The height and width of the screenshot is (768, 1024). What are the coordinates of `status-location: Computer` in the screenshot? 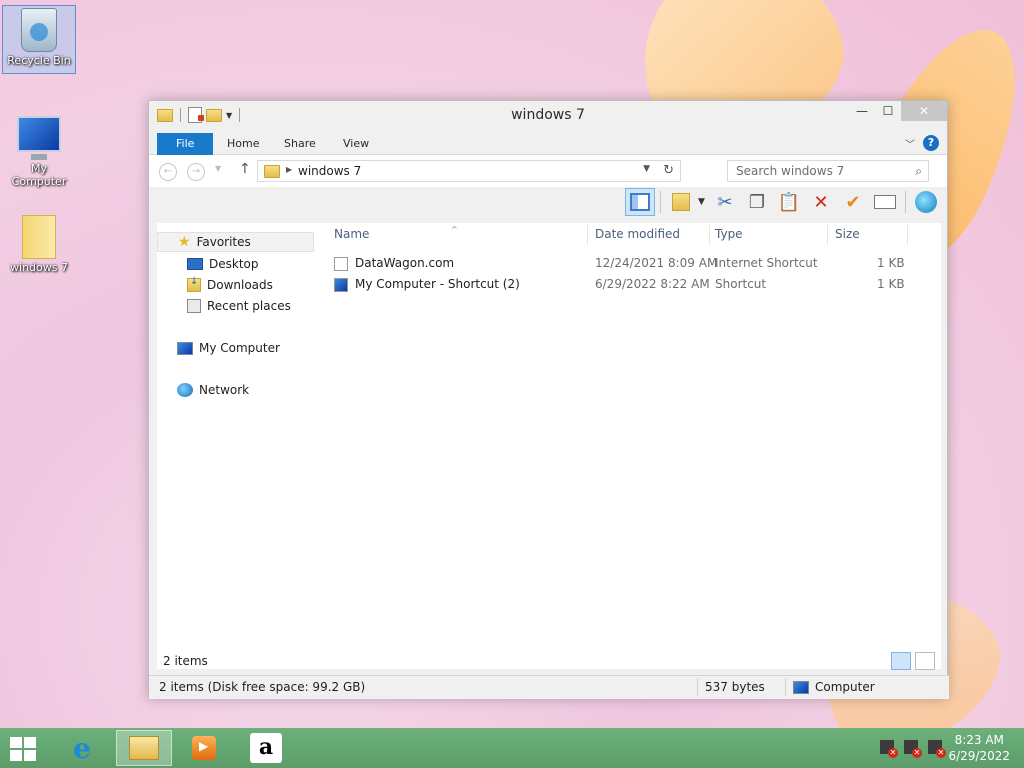 It's located at (834, 687).